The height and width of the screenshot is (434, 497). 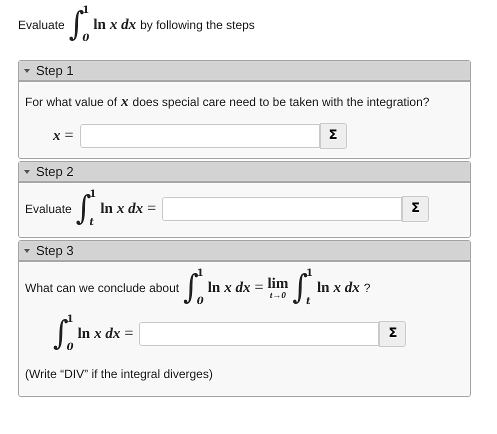 I want to click on step-title: Step 2, so click(x=55, y=171).